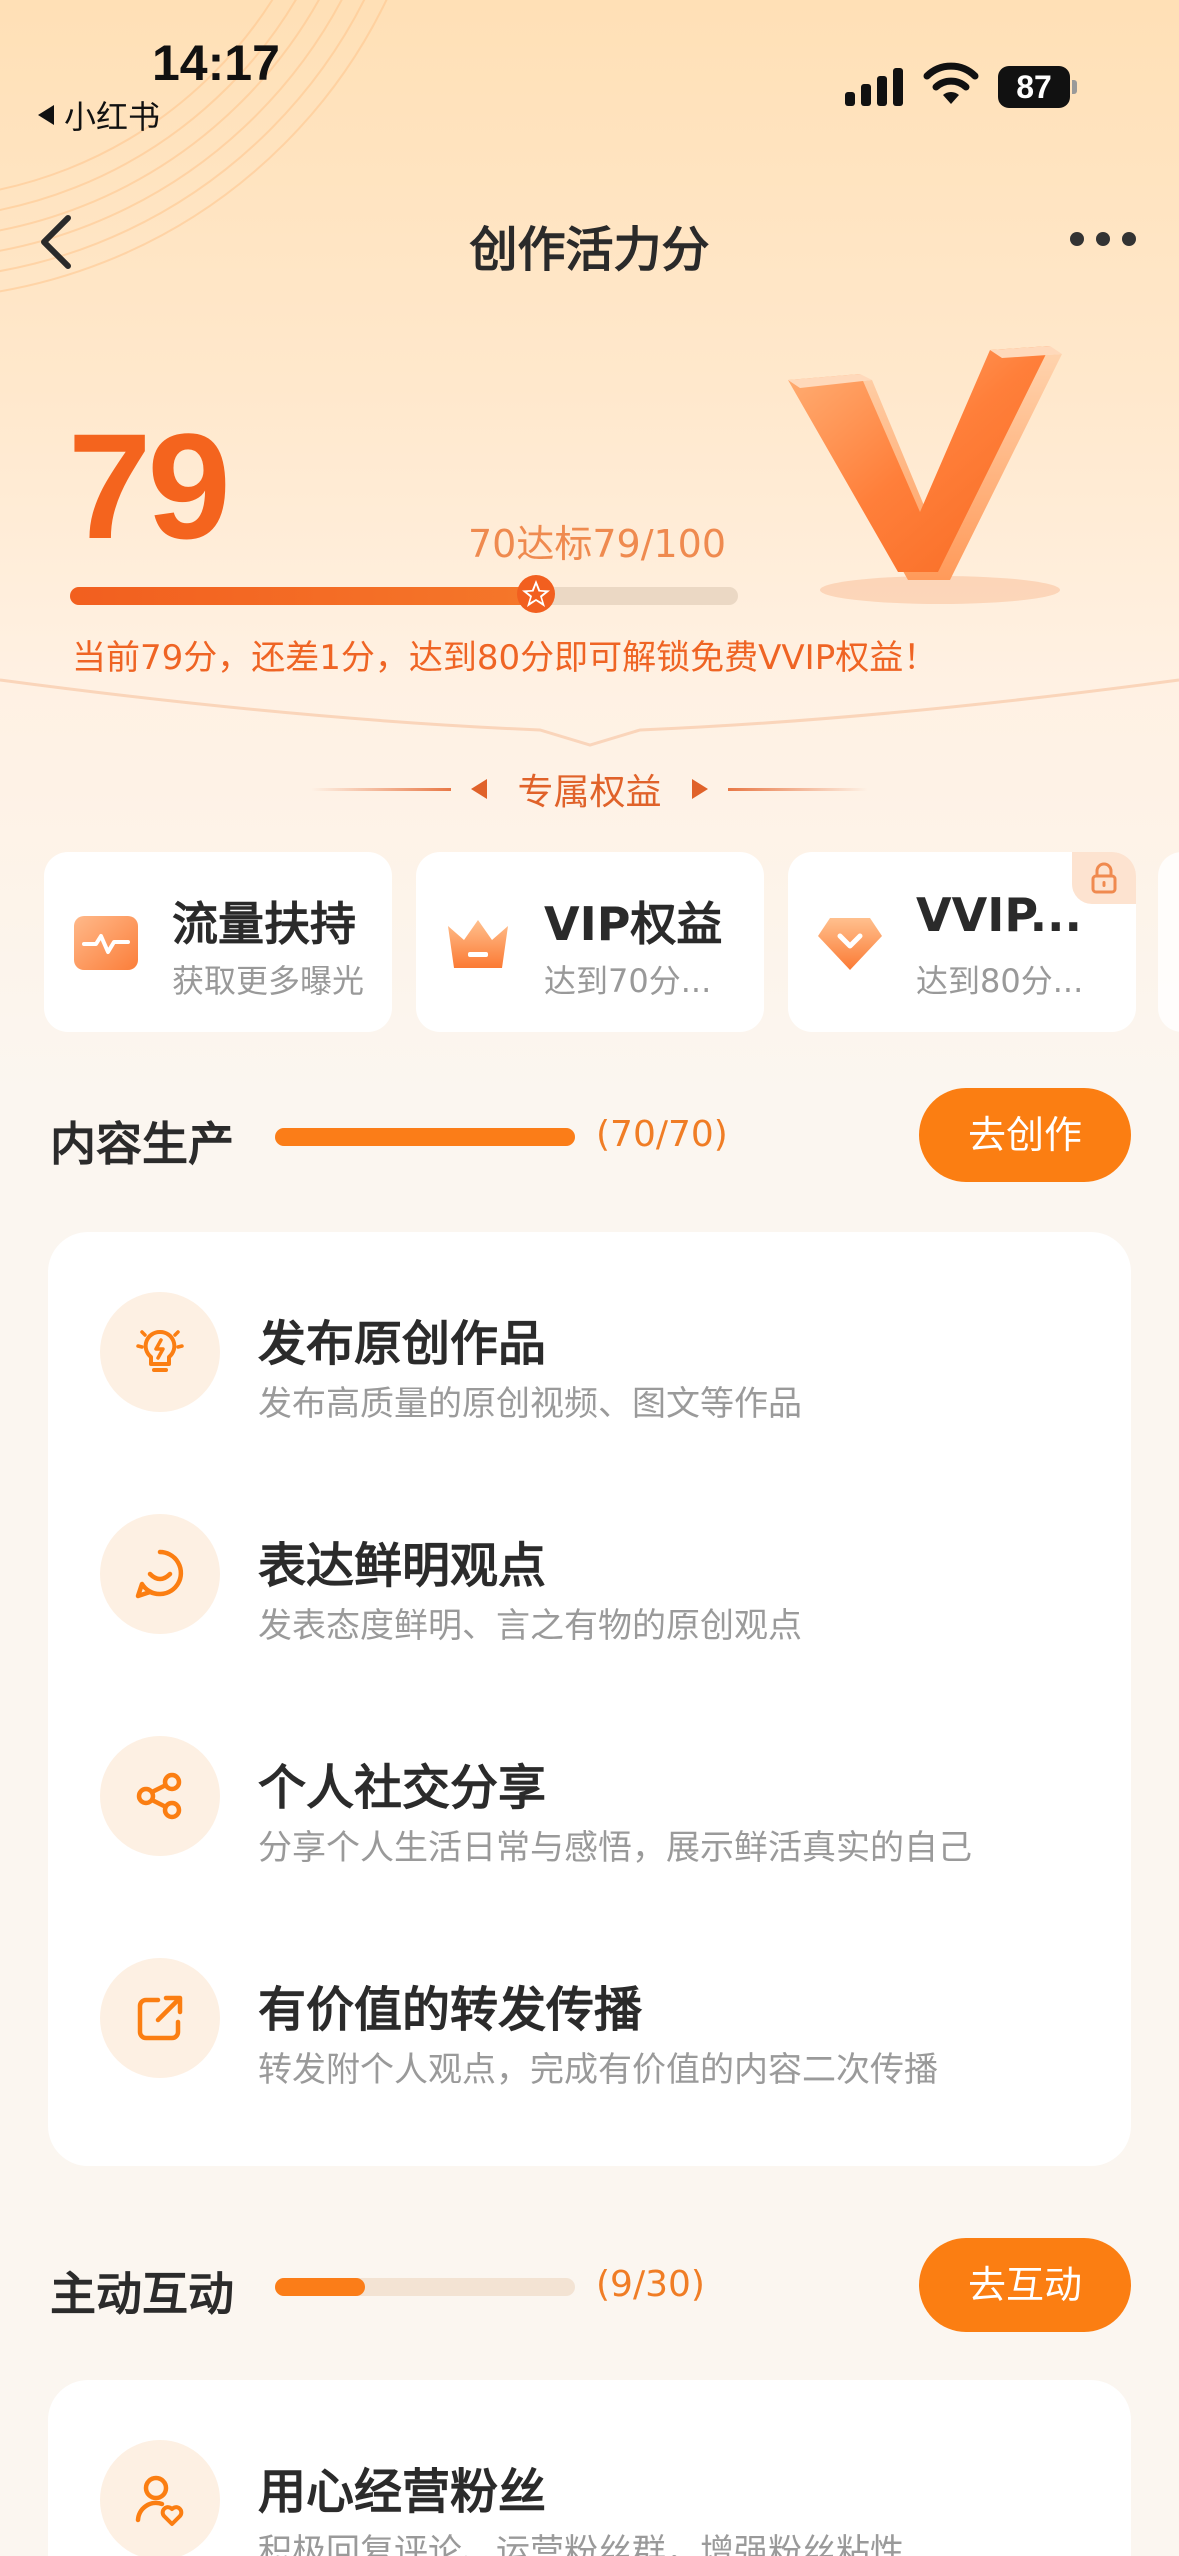  I want to click on chat-smile-icon, so click(160, 1574).